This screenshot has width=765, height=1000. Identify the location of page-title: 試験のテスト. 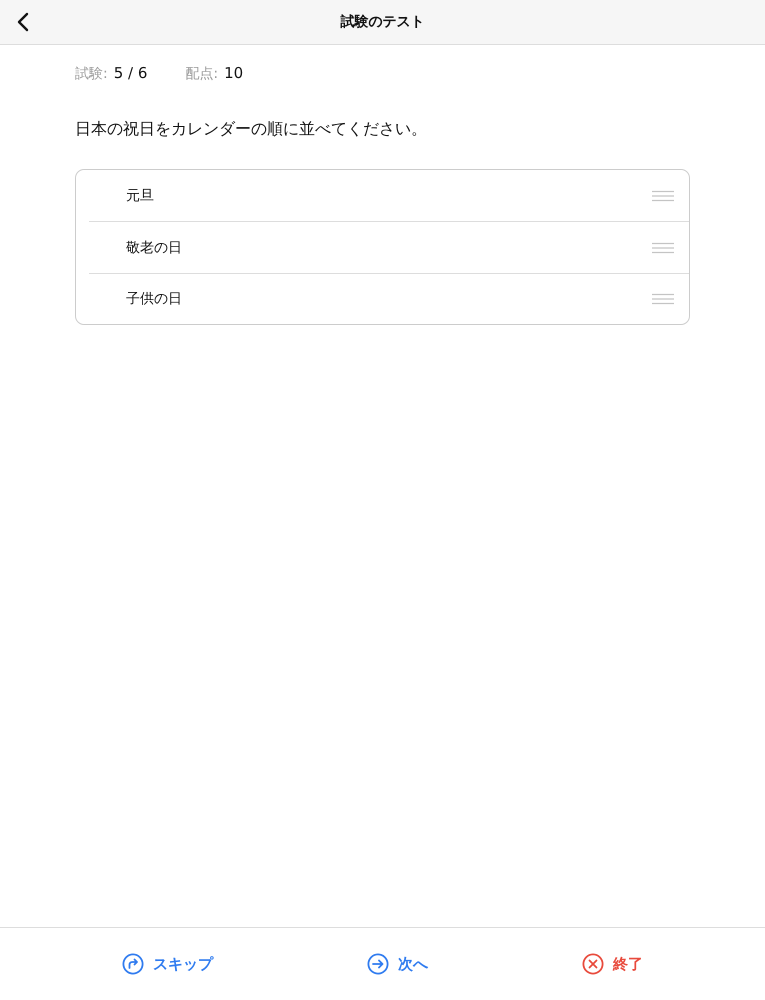
(382, 22).